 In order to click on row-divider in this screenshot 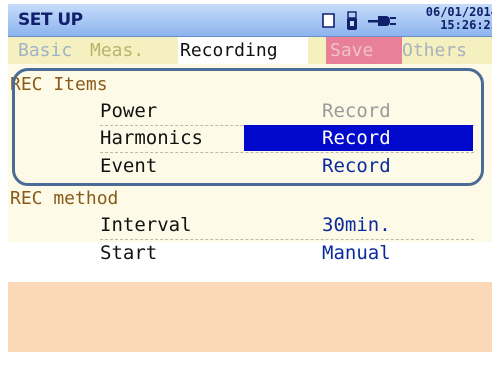, I will do `click(287, 239)`.